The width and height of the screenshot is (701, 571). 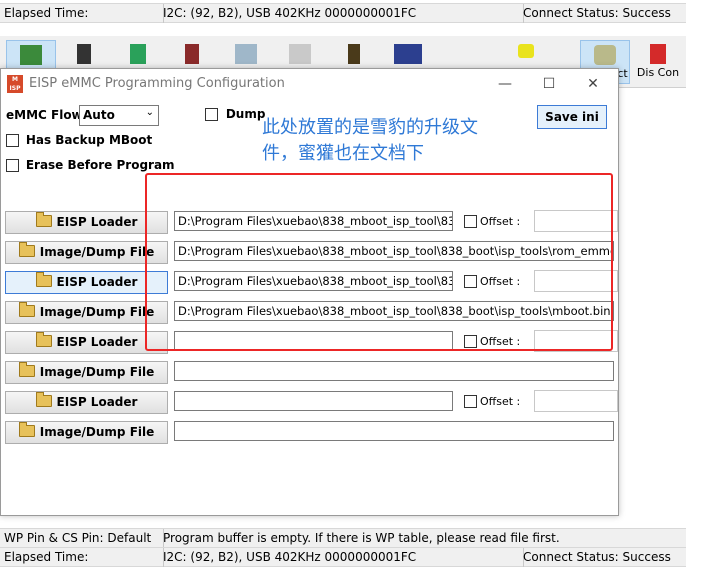 I want to click on offset-input, so click(x=576, y=401).